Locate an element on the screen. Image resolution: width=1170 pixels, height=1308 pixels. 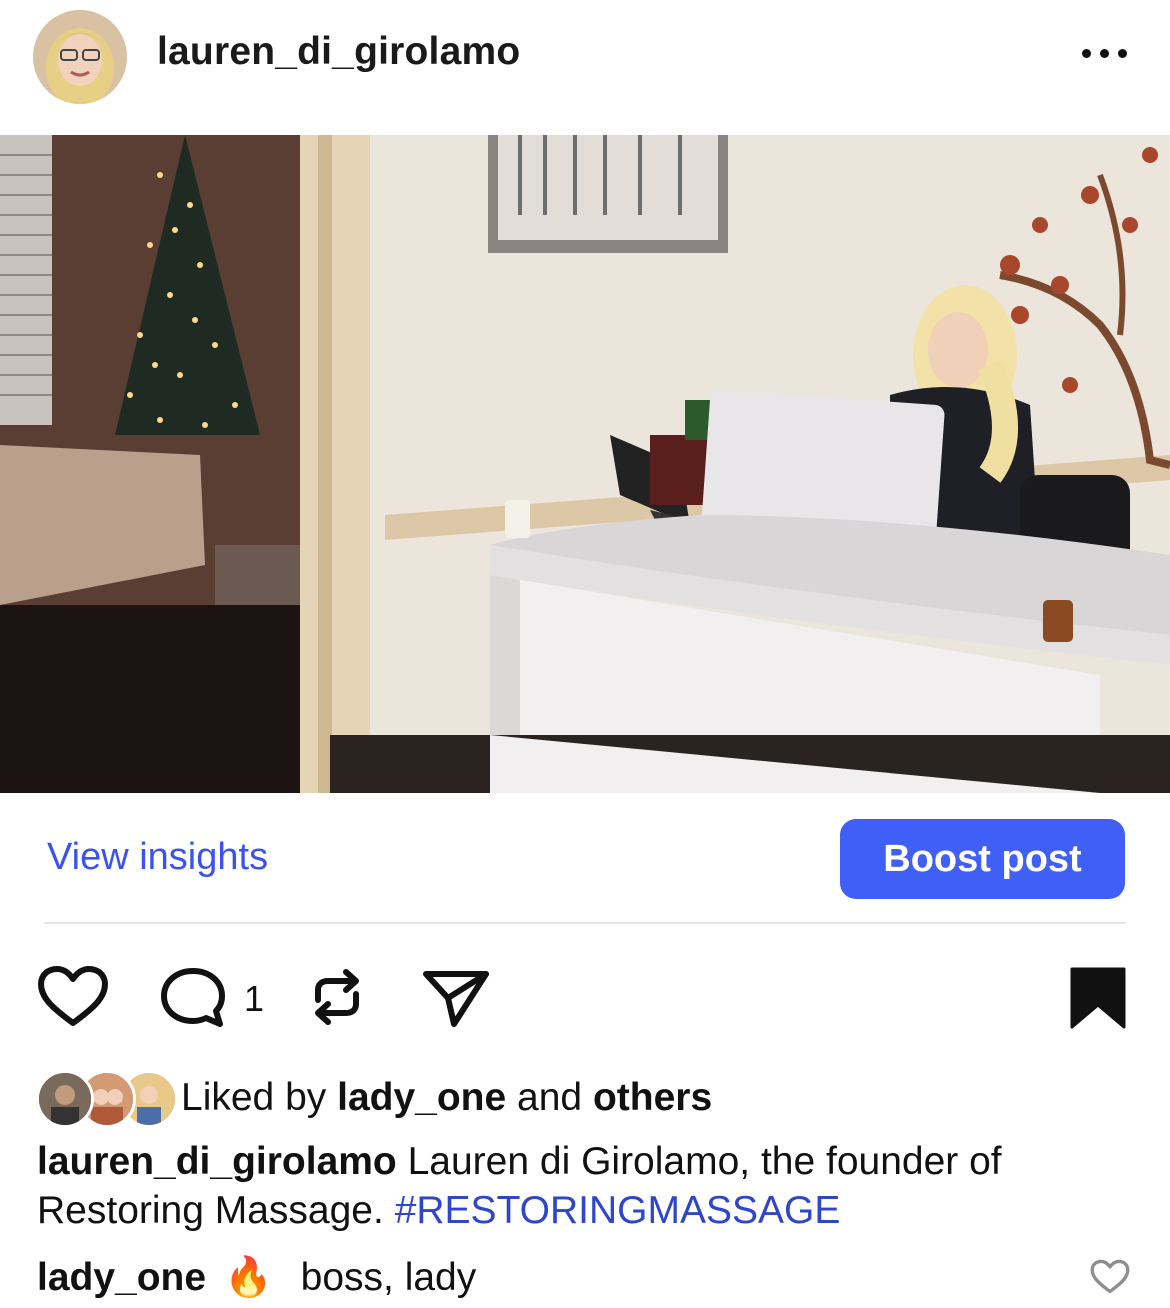
liked-by-others: others is located at coordinates (652, 1097).